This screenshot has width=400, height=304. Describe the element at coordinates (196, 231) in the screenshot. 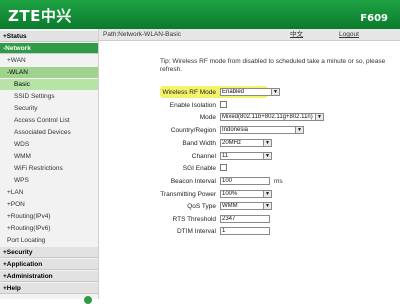

I see `dtim-label: DTIM Interval` at that location.